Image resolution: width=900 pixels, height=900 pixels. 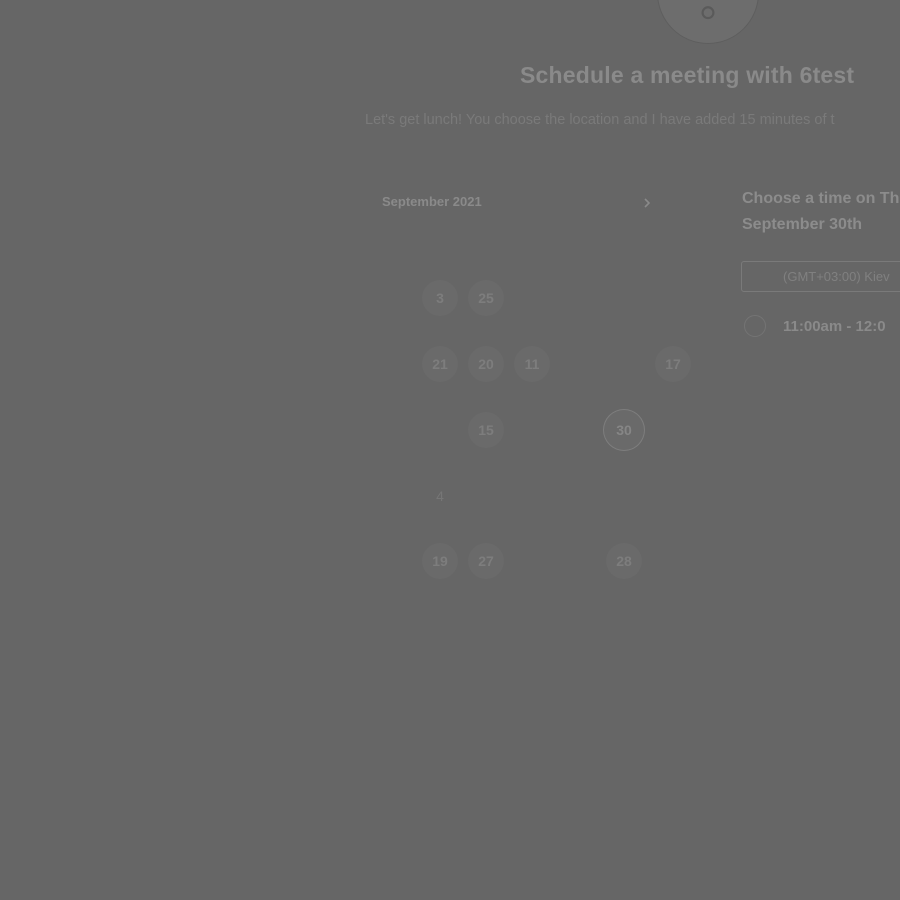 I want to click on timezone-label: (GMT+03:00) Kiev, so click(x=836, y=276).